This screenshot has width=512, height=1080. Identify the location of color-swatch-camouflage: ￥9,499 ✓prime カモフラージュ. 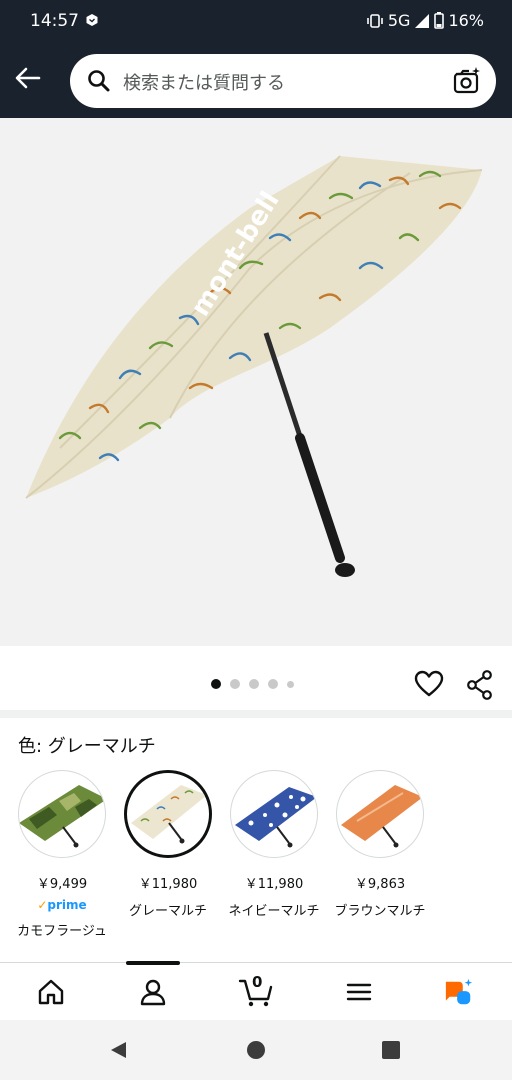
(62, 854).